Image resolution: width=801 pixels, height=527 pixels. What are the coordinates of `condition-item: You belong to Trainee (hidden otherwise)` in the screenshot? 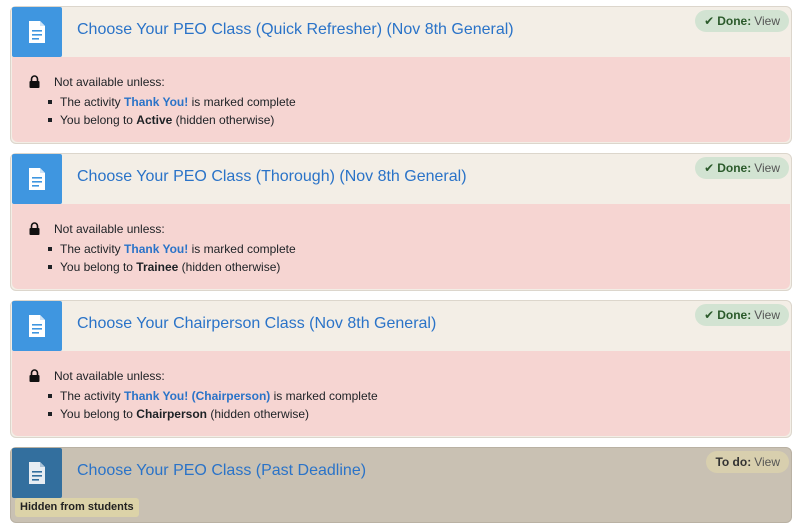 It's located at (171, 267).